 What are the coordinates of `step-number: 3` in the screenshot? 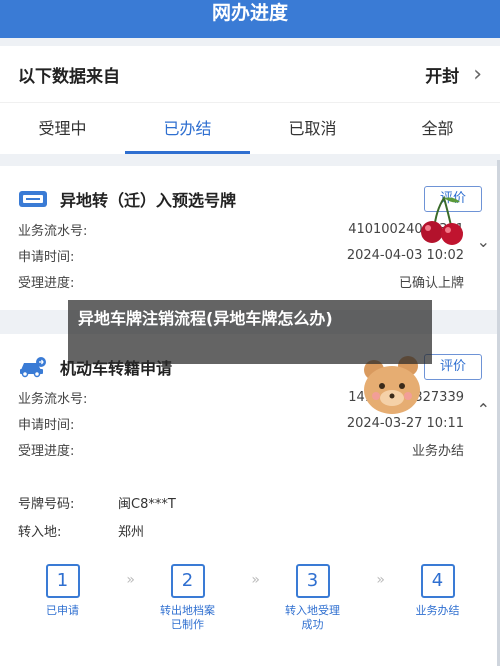 It's located at (312, 581).